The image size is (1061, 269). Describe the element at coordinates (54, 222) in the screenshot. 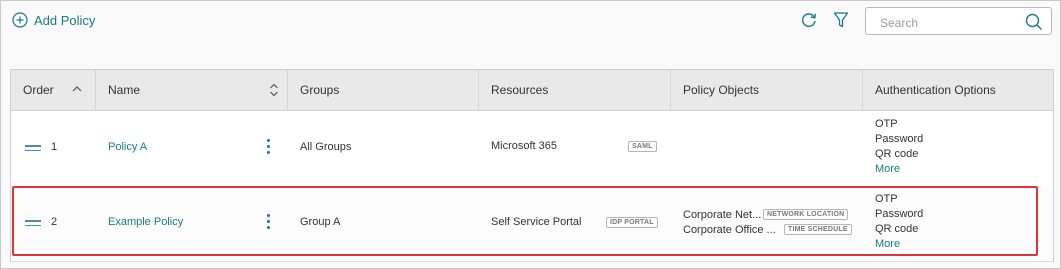

I see `order-number: 2` at that location.